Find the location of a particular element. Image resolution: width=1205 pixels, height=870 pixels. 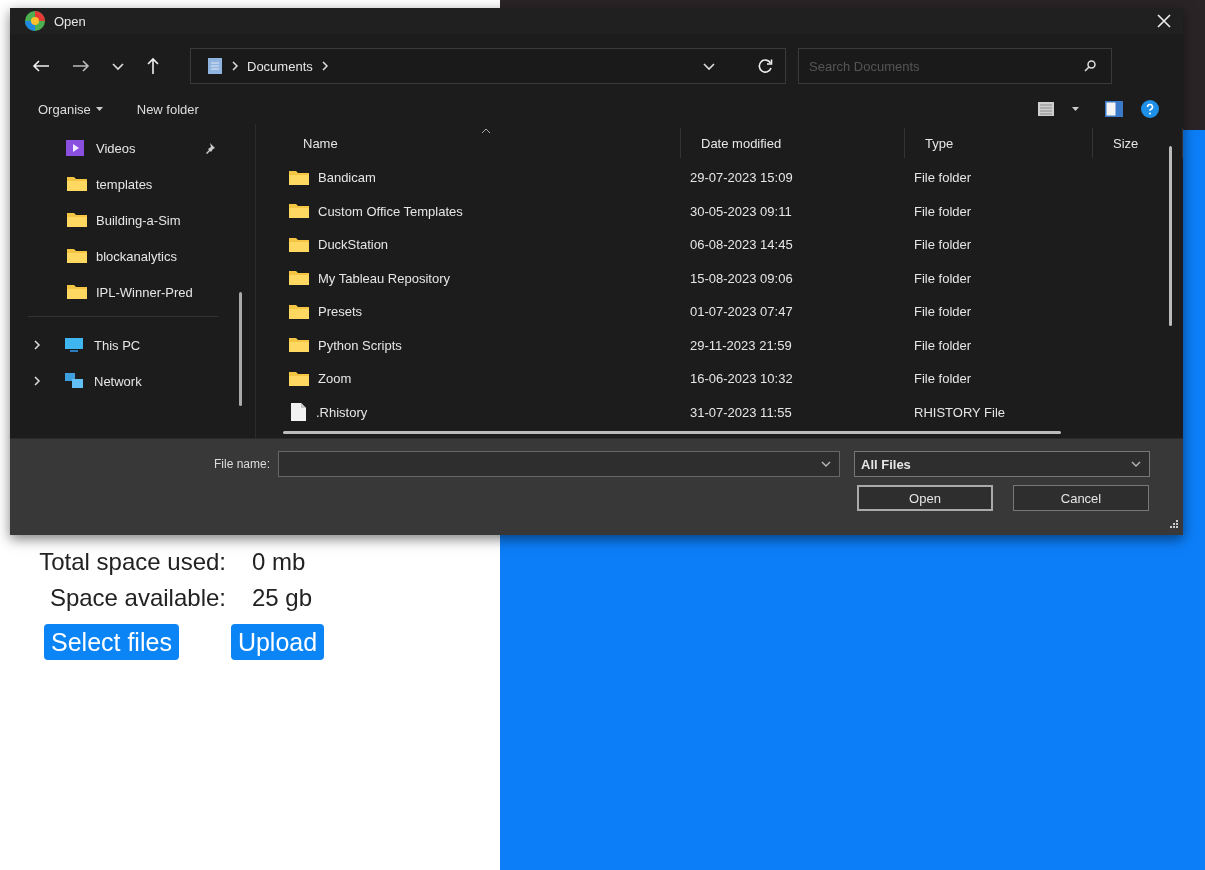

back-arrow-icon is located at coordinates (41, 66).